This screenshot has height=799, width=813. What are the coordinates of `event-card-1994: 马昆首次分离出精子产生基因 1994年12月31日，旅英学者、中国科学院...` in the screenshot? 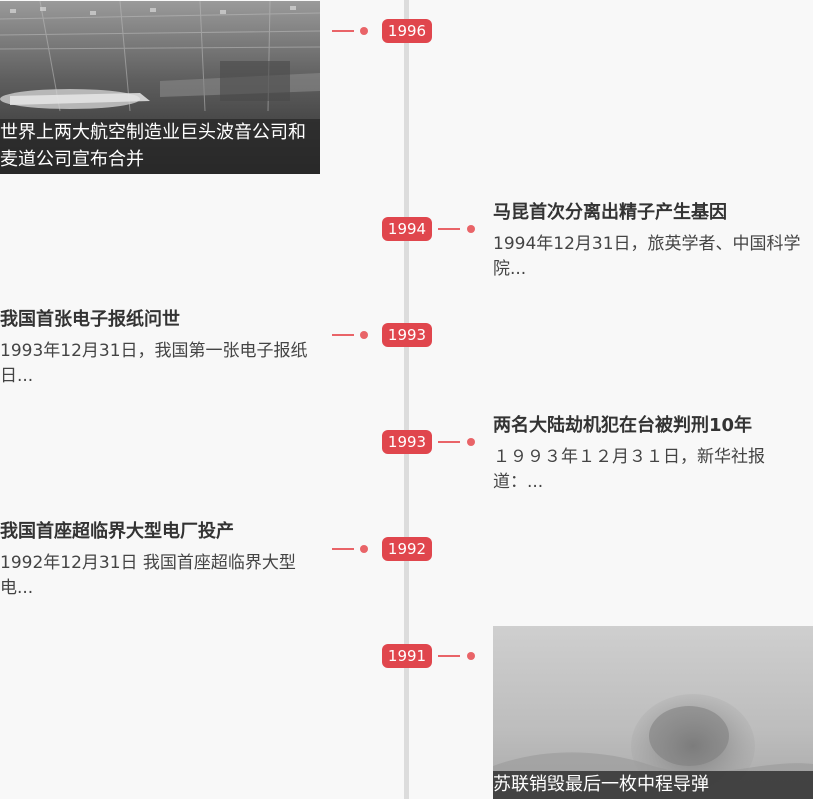 It's located at (653, 241).